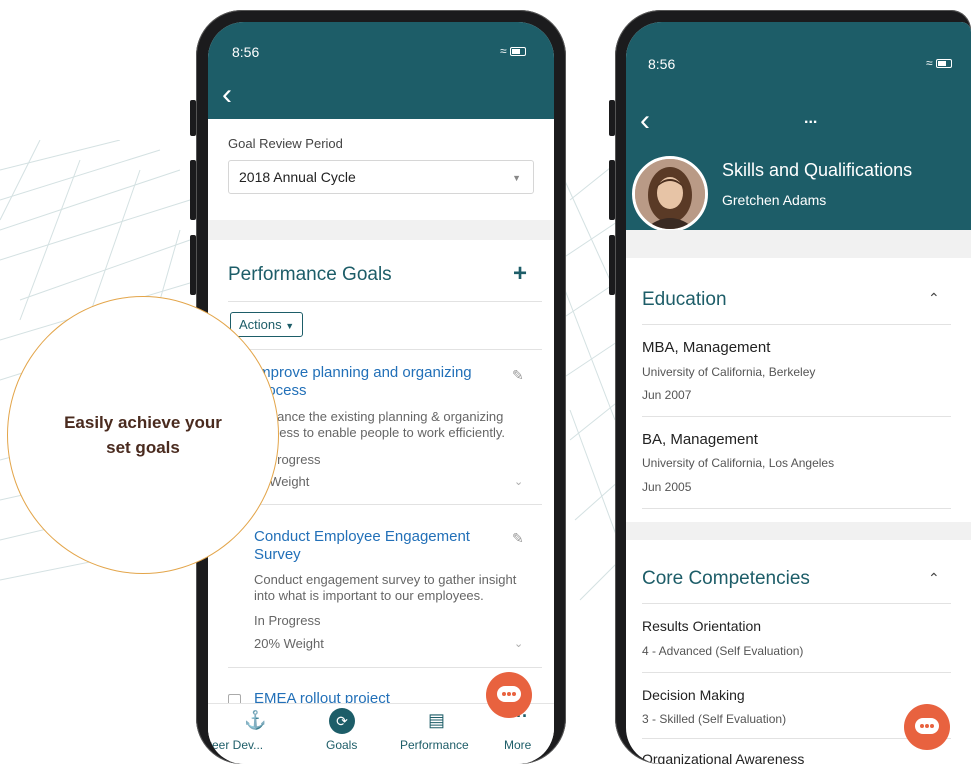  Describe the element at coordinates (693, 695) in the screenshot. I see `competency-name: Decision Making` at that location.